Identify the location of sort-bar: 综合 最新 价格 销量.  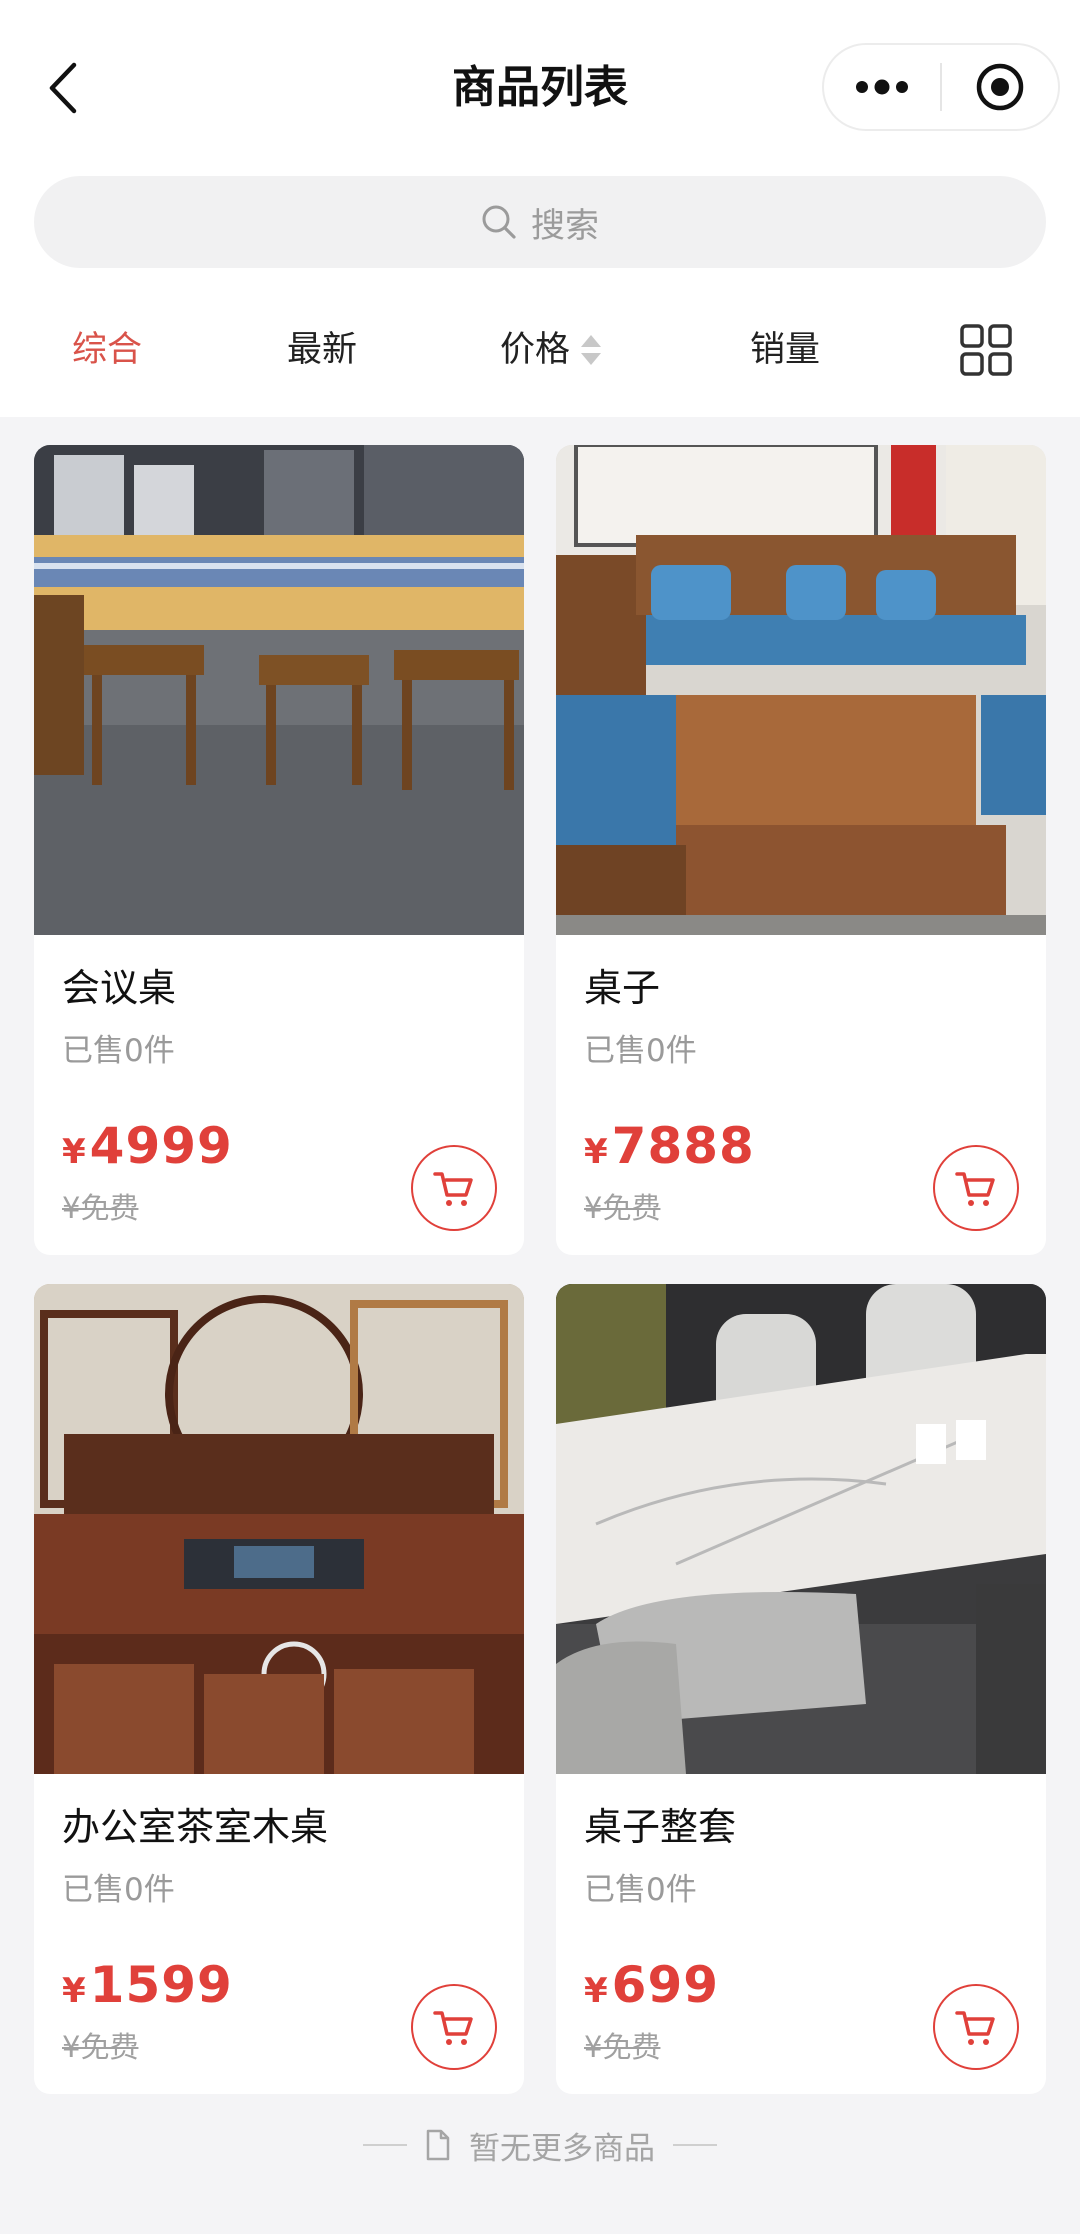
(540, 348).